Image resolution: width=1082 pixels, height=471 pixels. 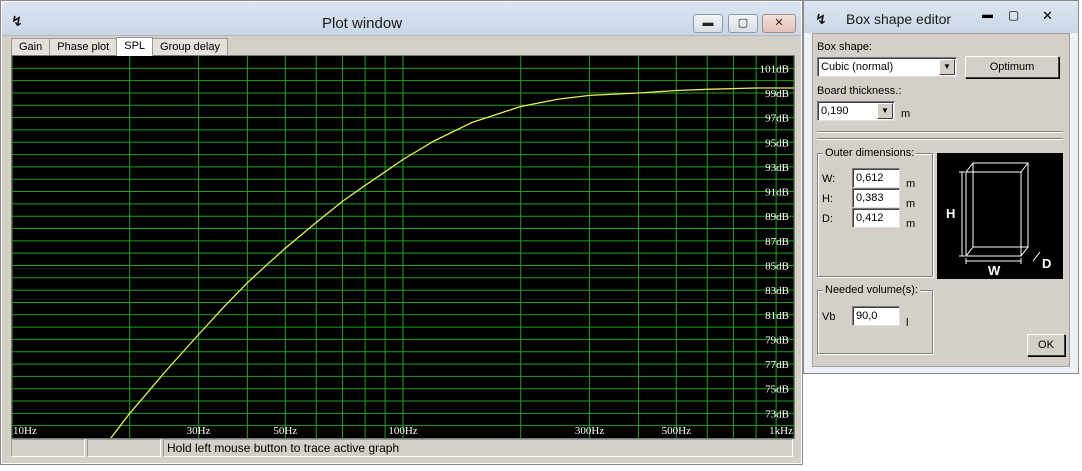 What do you see at coordinates (777, 340) in the screenshot?
I see `y-tick-label: 79dB` at bounding box center [777, 340].